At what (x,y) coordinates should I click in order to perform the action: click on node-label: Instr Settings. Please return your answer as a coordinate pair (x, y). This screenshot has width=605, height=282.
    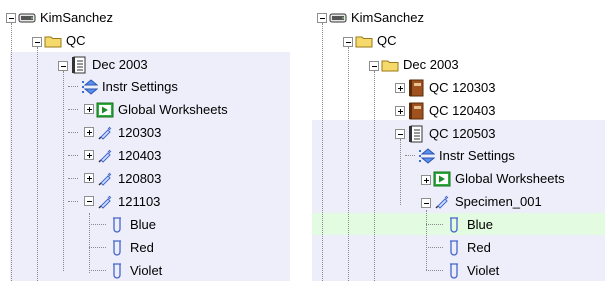
    Looking at the image, I should click on (140, 86).